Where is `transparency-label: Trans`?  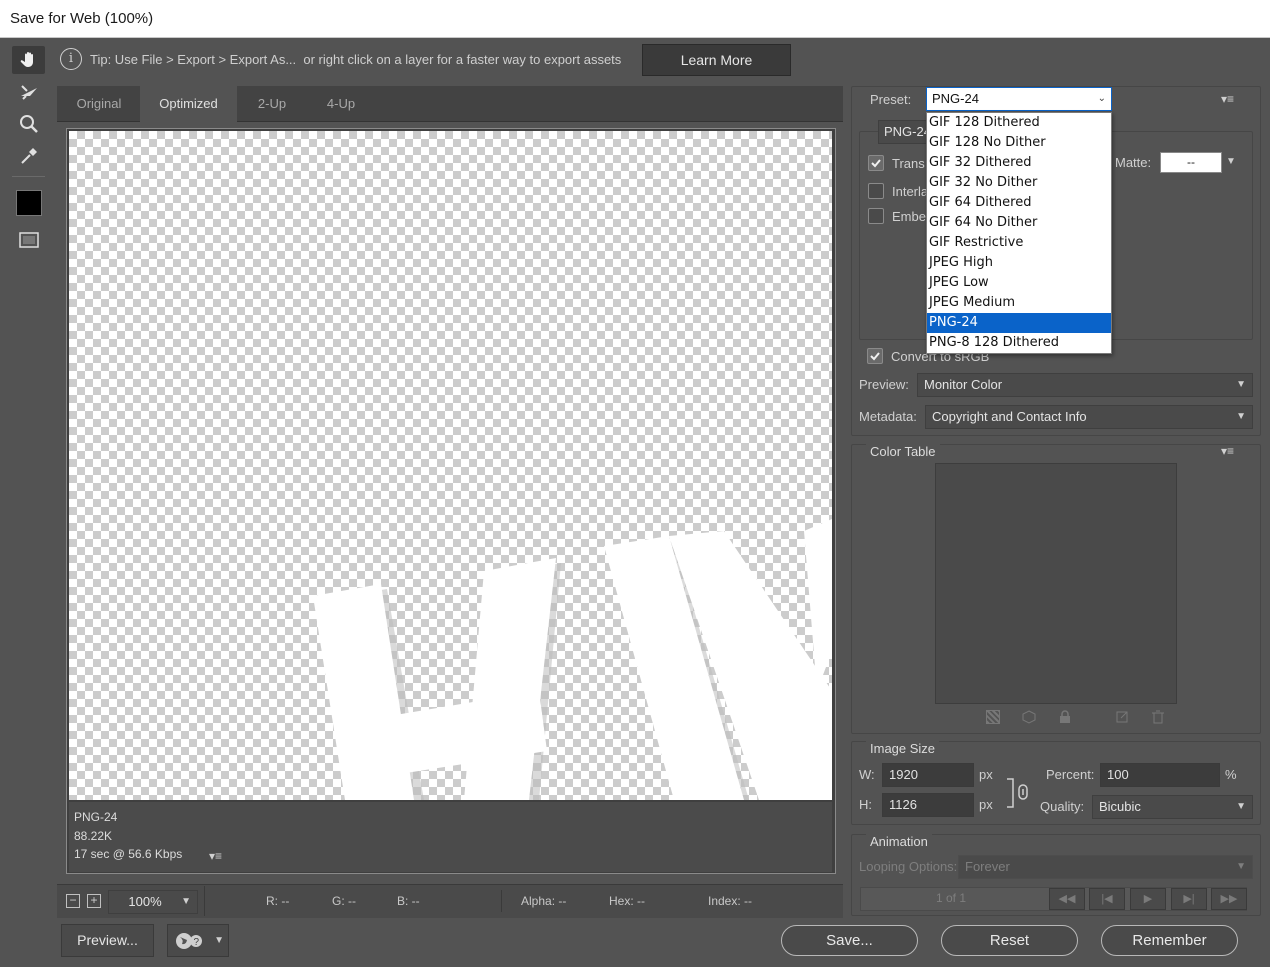 transparency-label: Trans is located at coordinates (908, 163).